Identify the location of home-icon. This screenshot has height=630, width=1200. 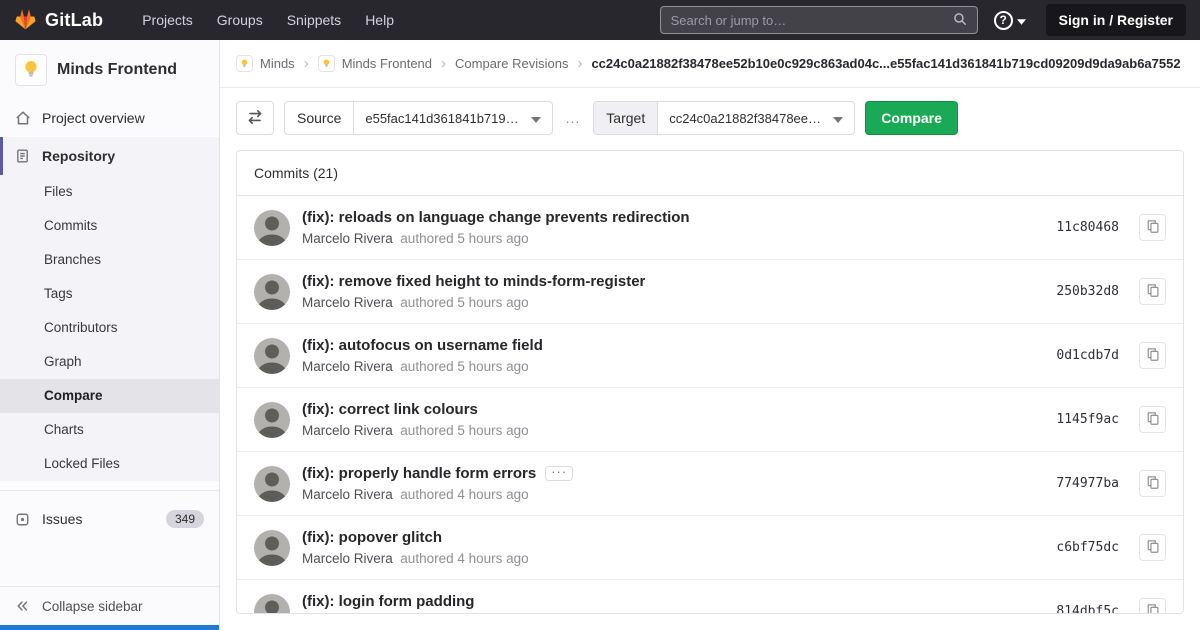
(23, 118).